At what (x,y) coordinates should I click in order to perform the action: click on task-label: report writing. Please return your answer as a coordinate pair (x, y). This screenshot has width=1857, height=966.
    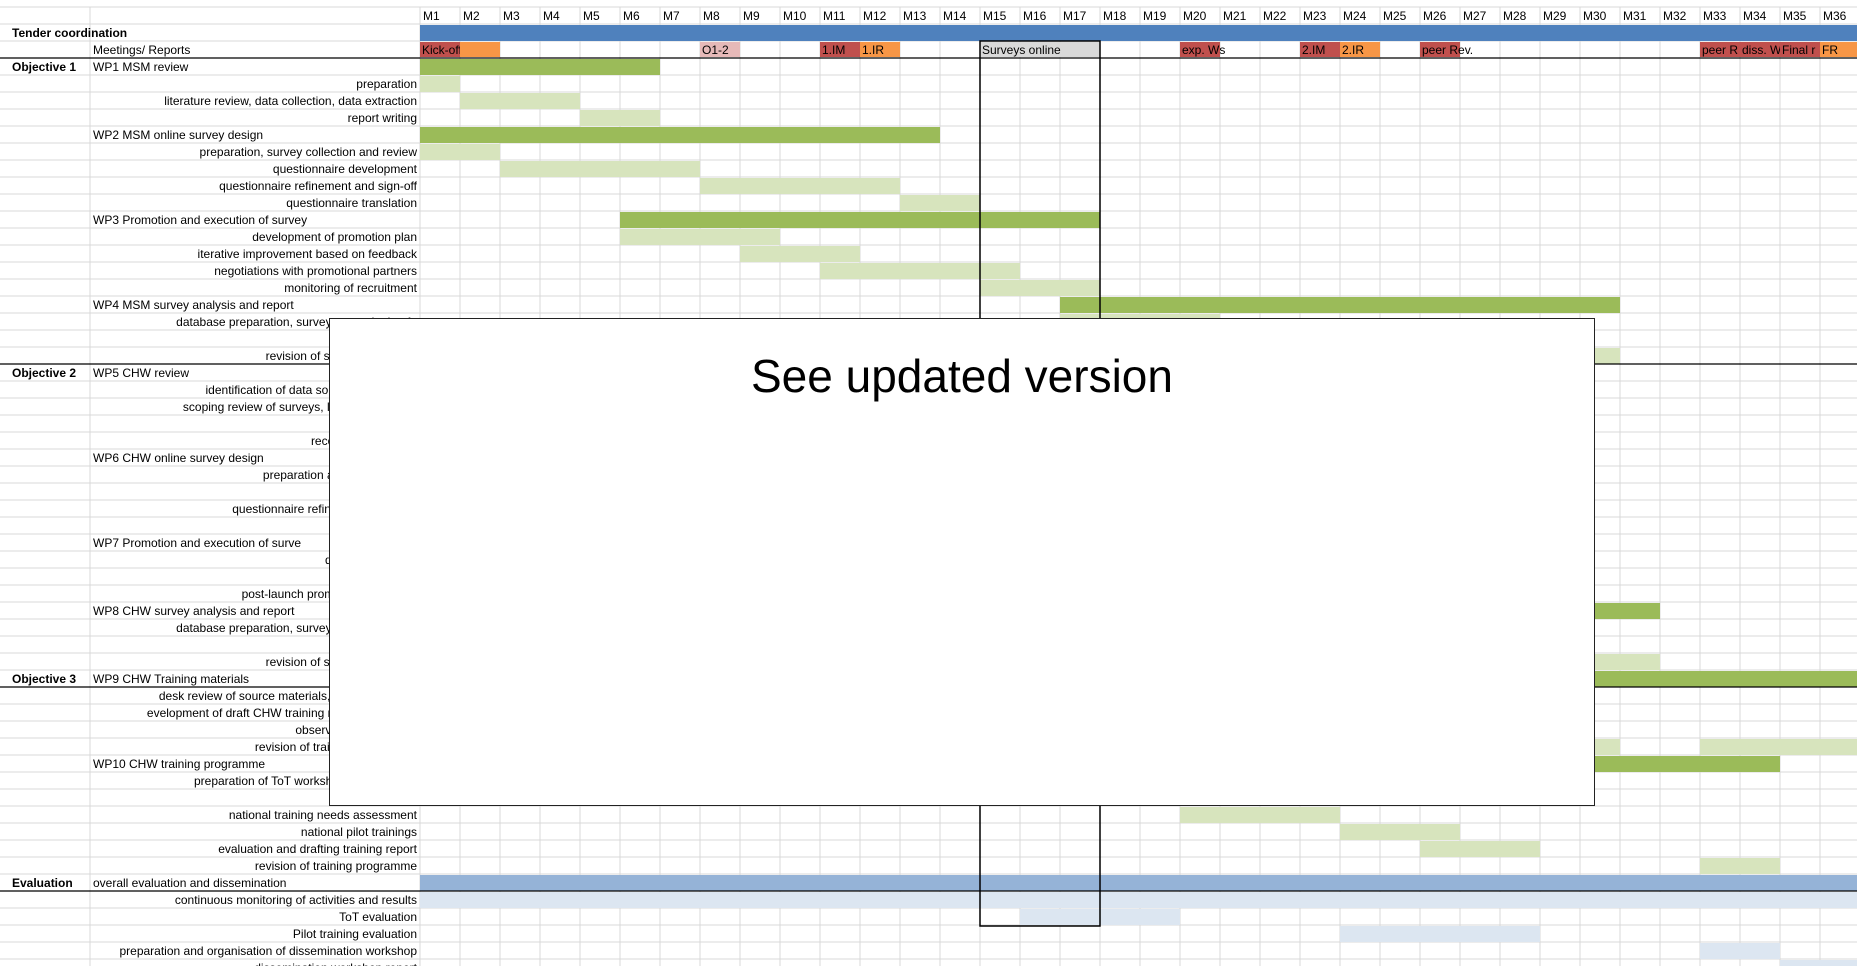
    Looking at the image, I should click on (382, 118).